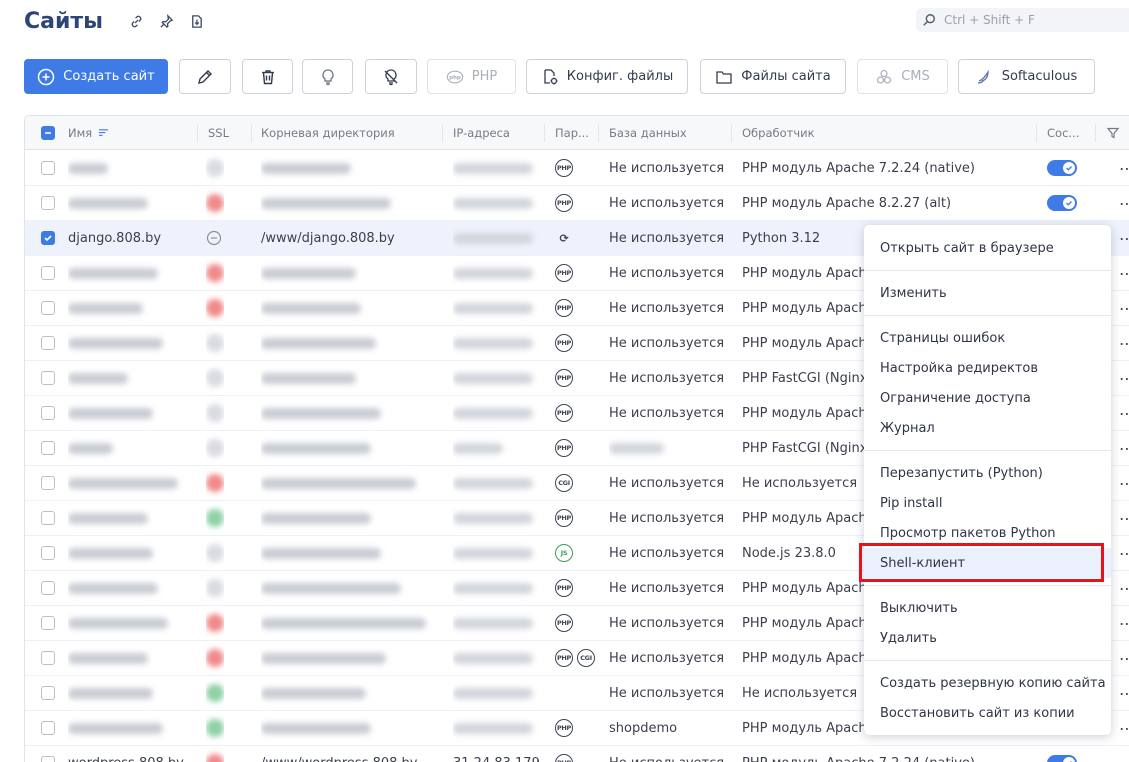  Describe the element at coordinates (778, 133) in the screenshot. I see `col-handler: Обработчик` at that location.